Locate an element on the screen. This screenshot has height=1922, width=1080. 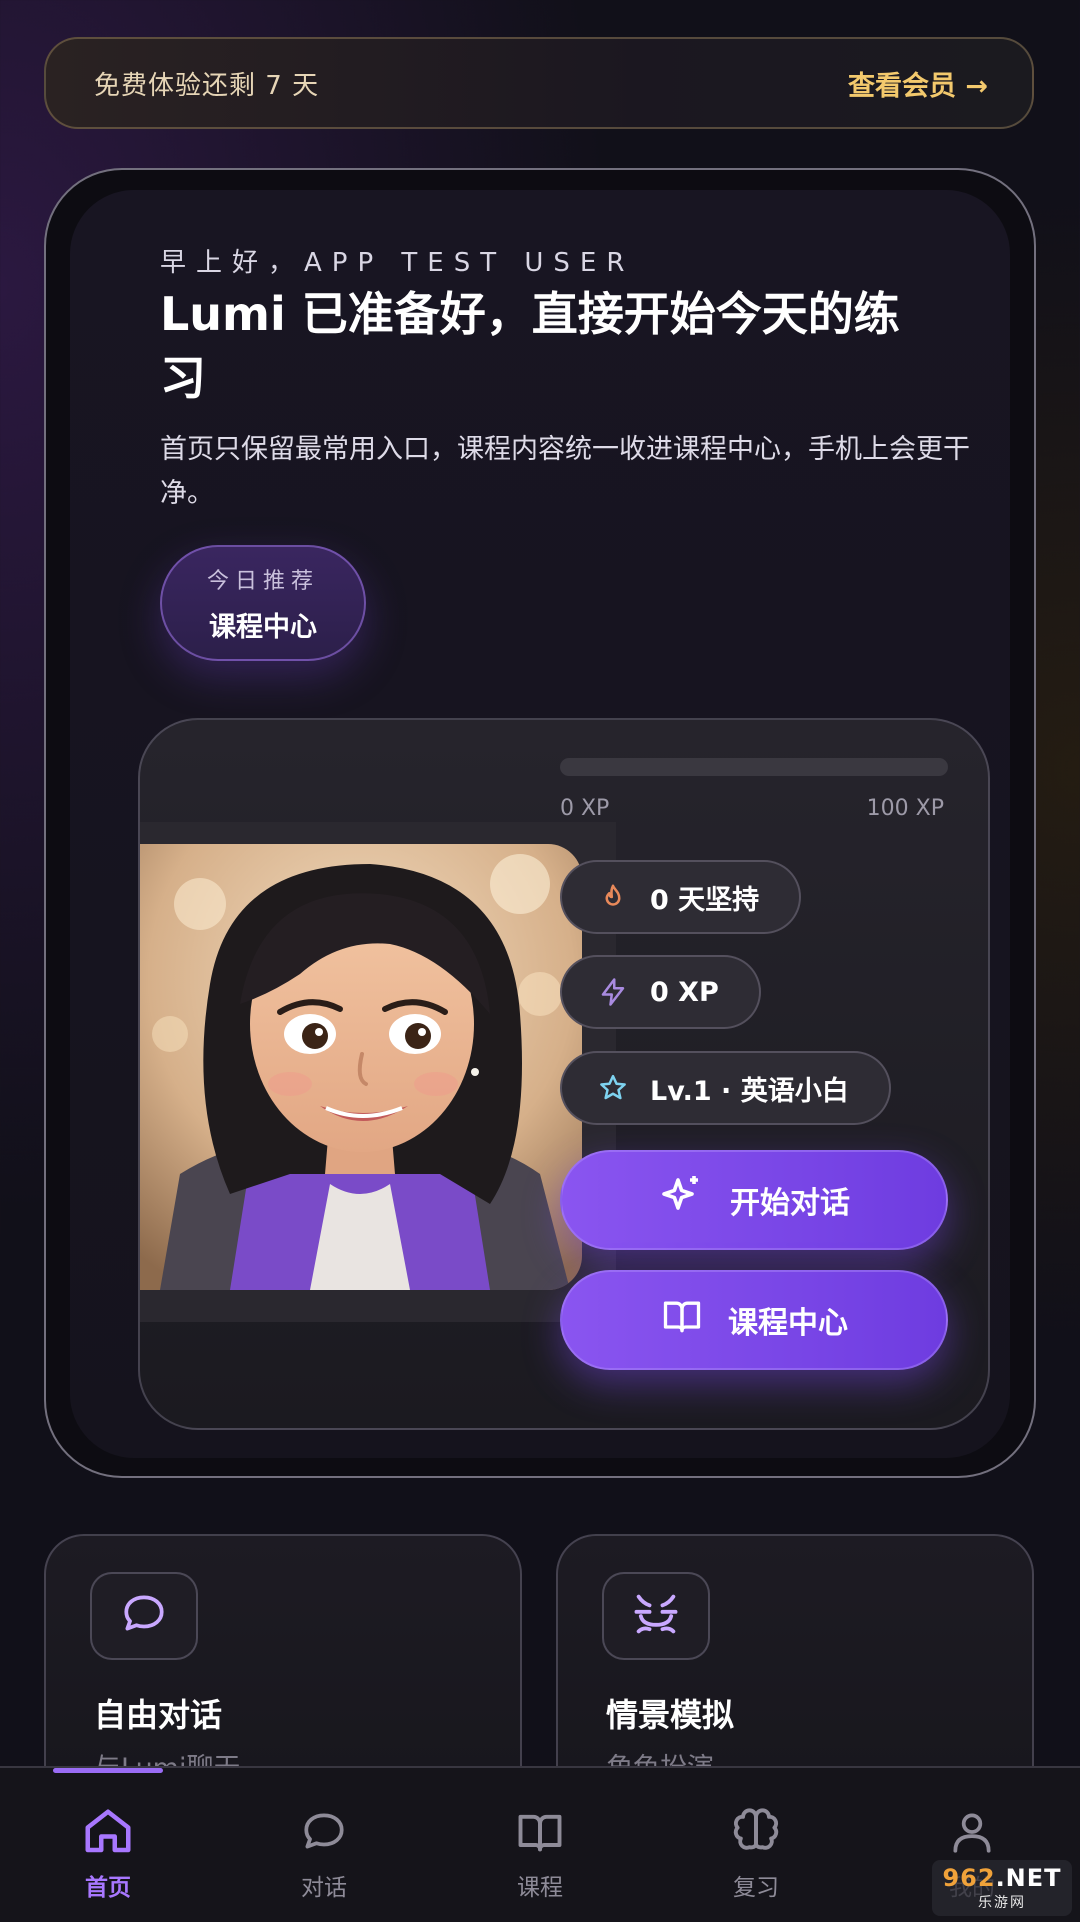
nav-item-courses: 课程 is located at coordinates (540, 1853).